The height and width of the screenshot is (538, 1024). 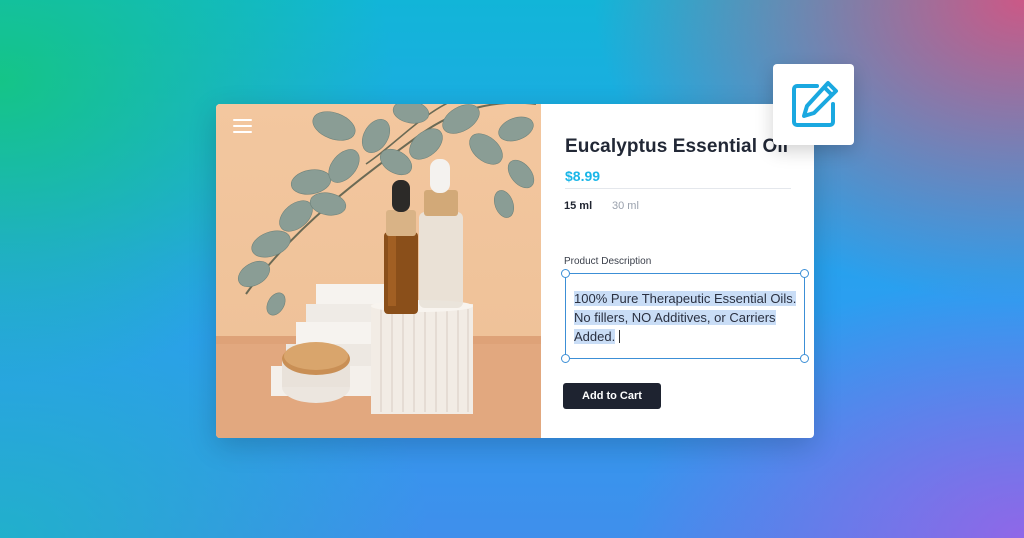 I want to click on description-line-2: No fillers, NO Additives, or Carriers, so click(x=675, y=317).